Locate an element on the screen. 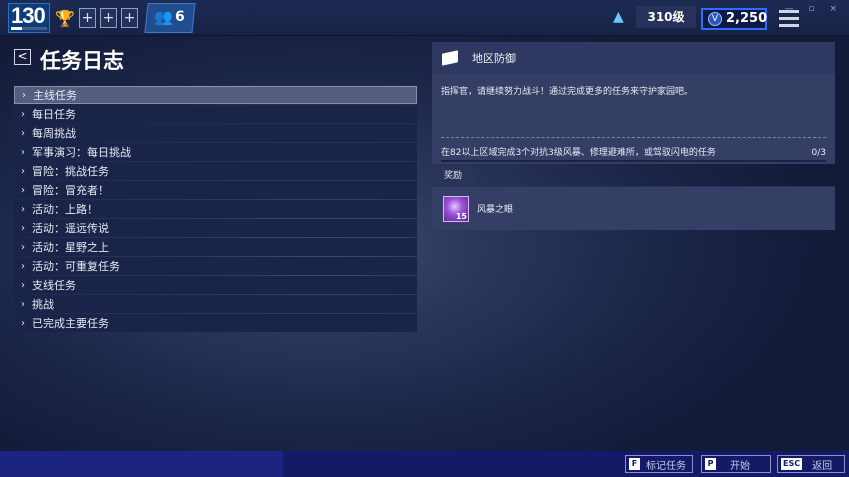 Image resolution: width=849 pixels, height=477 pixels. objective-text: 在82以上区域完成3个对抗3级风暴、修理避难所，或驾驭闪电的任务 is located at coordinates (578, 153).